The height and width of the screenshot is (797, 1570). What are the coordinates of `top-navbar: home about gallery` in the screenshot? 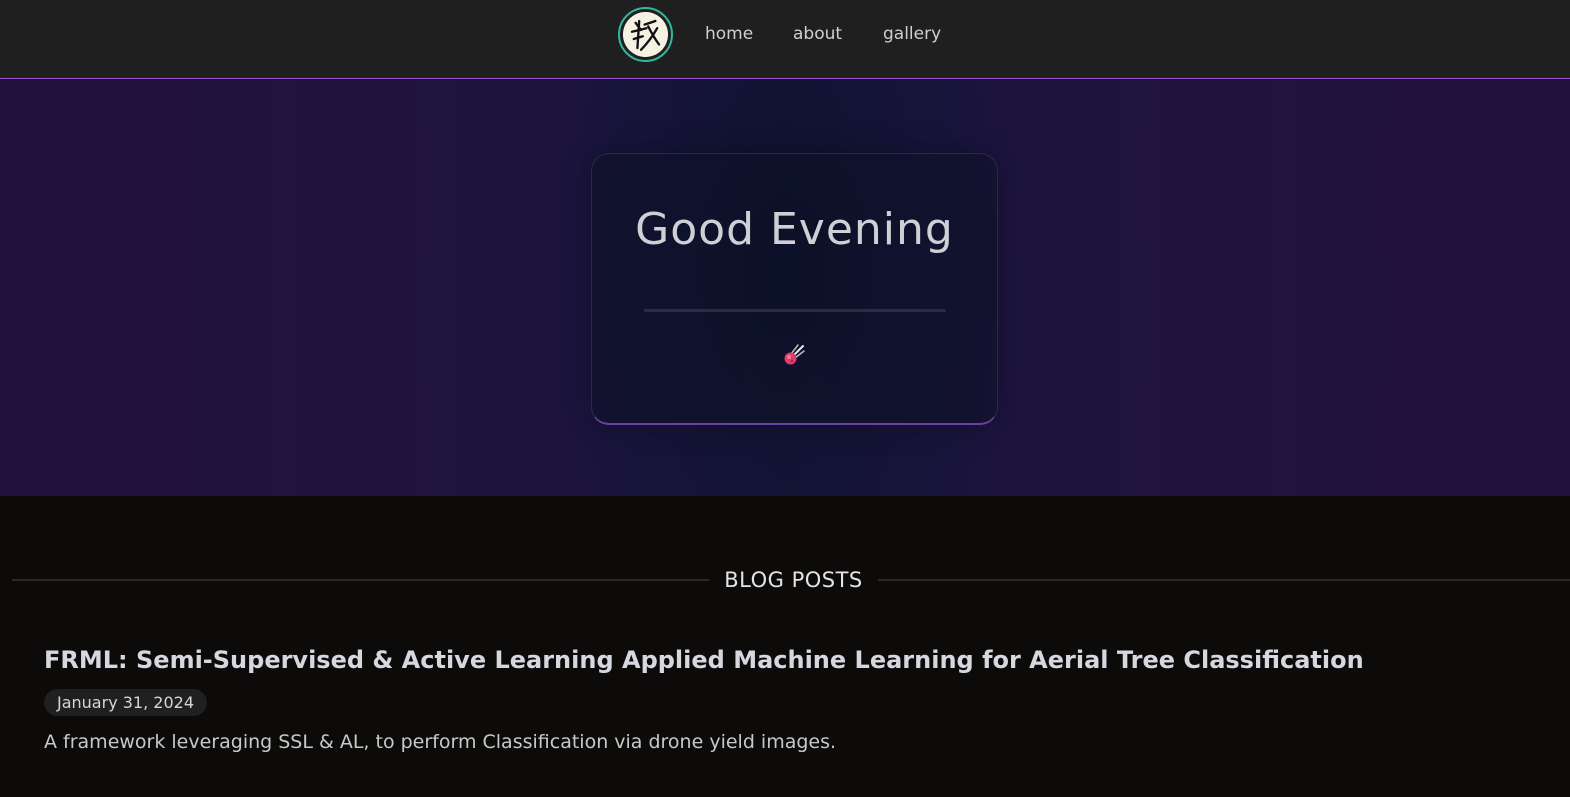 It's located at (785, 39).